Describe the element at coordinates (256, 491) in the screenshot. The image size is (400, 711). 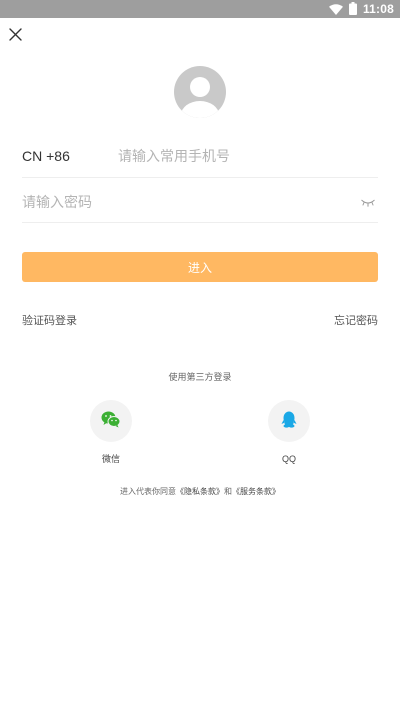
I see `service-terms-link: 《服务条款》` at that location.